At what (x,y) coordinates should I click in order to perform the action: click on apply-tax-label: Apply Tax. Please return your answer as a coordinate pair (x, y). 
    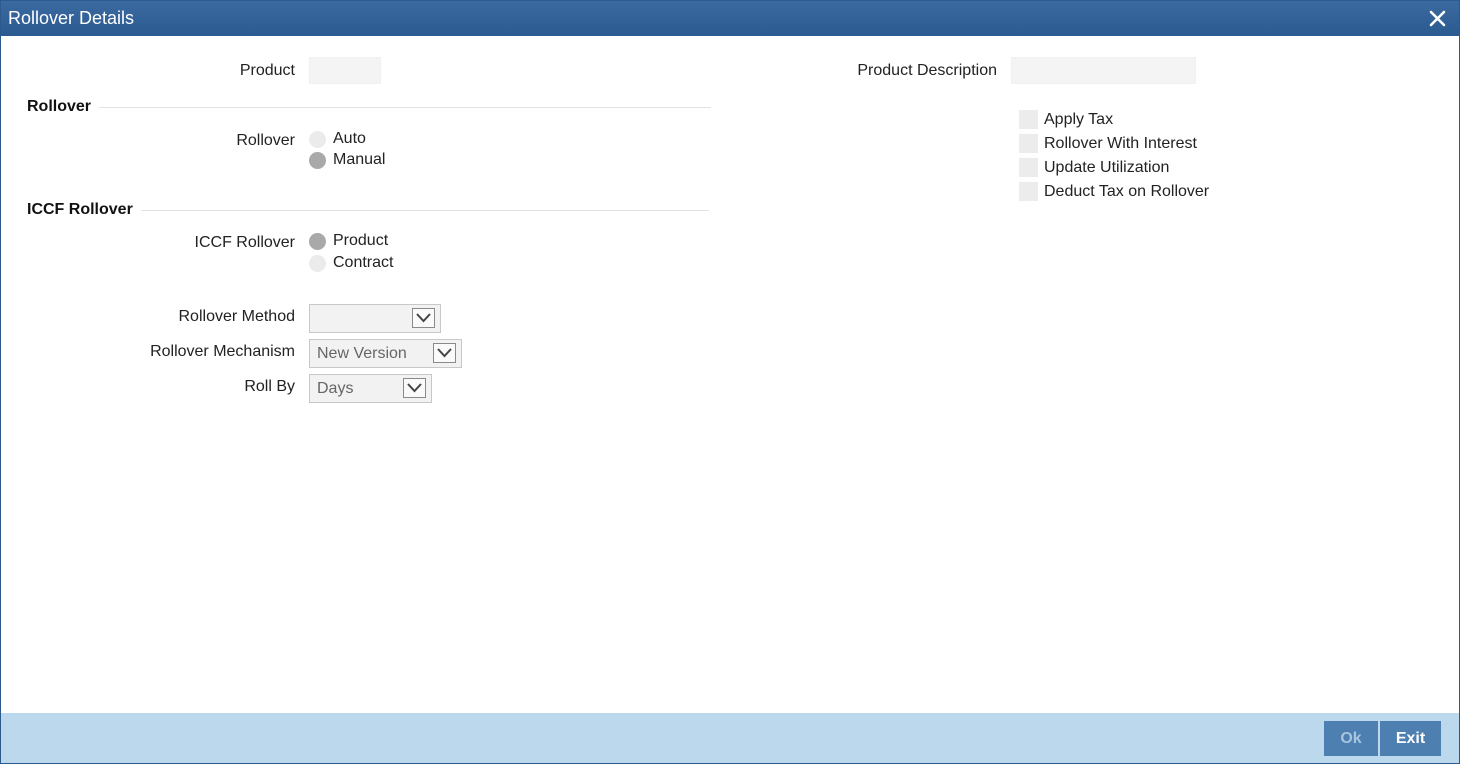
    Looking at the image, I should click on (1079, 119).